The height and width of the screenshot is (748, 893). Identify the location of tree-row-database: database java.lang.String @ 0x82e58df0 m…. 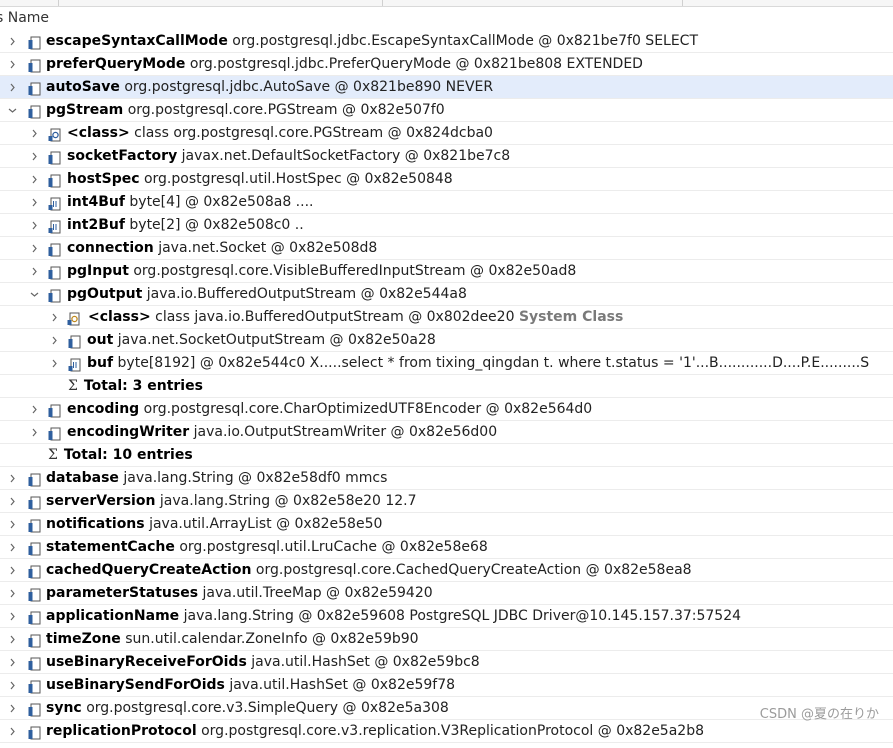
(446, 478).